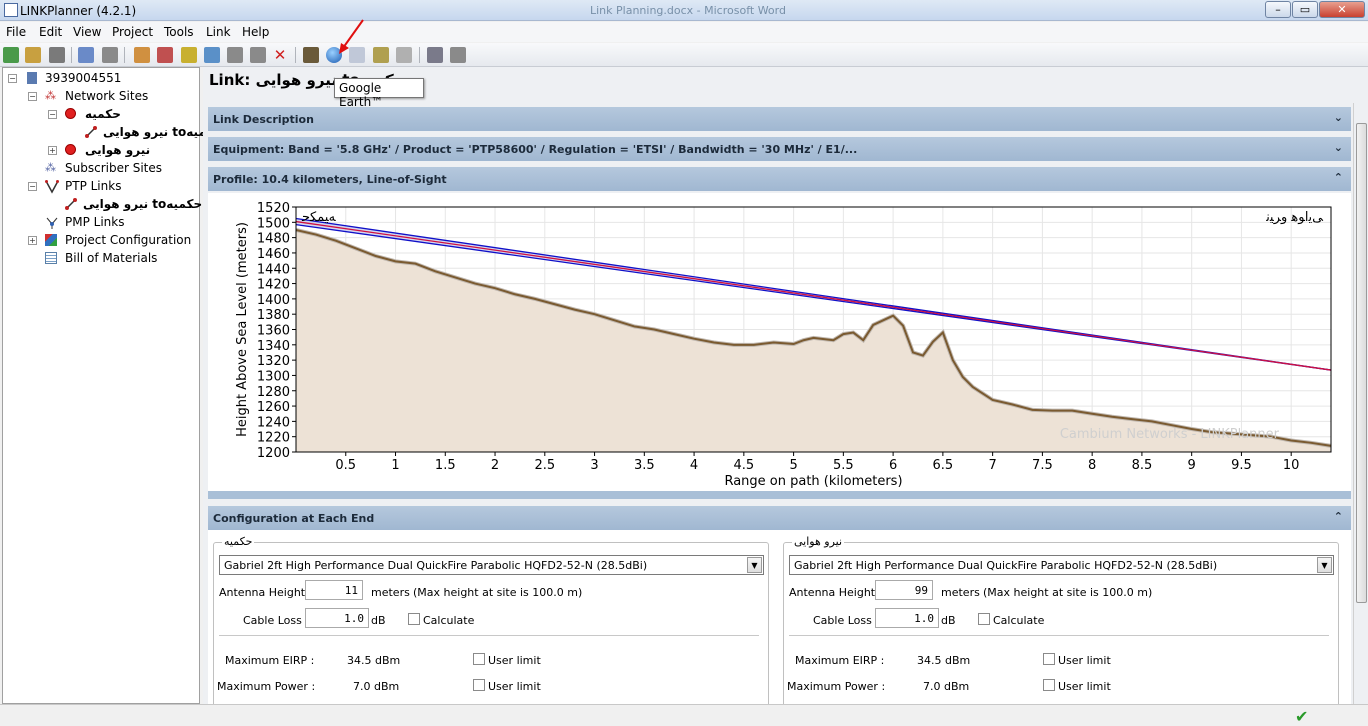 Image resolution: width=1368 pixels, height=726 pixels. What do you see at coordinates (52, 114) in the screenshot?
I see `collapse-site1-icon: −` at bounding box center [52, 114].